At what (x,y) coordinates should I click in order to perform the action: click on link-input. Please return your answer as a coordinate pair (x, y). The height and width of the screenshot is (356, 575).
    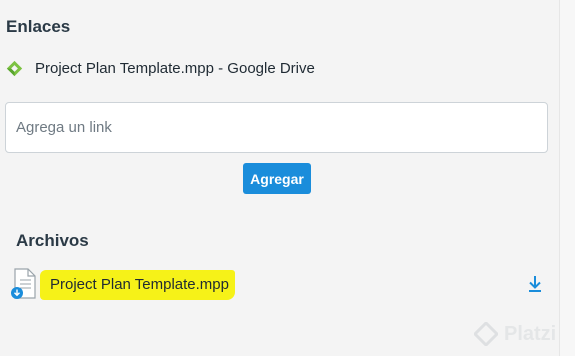
    Looking at the image, I should click on (276, 127).